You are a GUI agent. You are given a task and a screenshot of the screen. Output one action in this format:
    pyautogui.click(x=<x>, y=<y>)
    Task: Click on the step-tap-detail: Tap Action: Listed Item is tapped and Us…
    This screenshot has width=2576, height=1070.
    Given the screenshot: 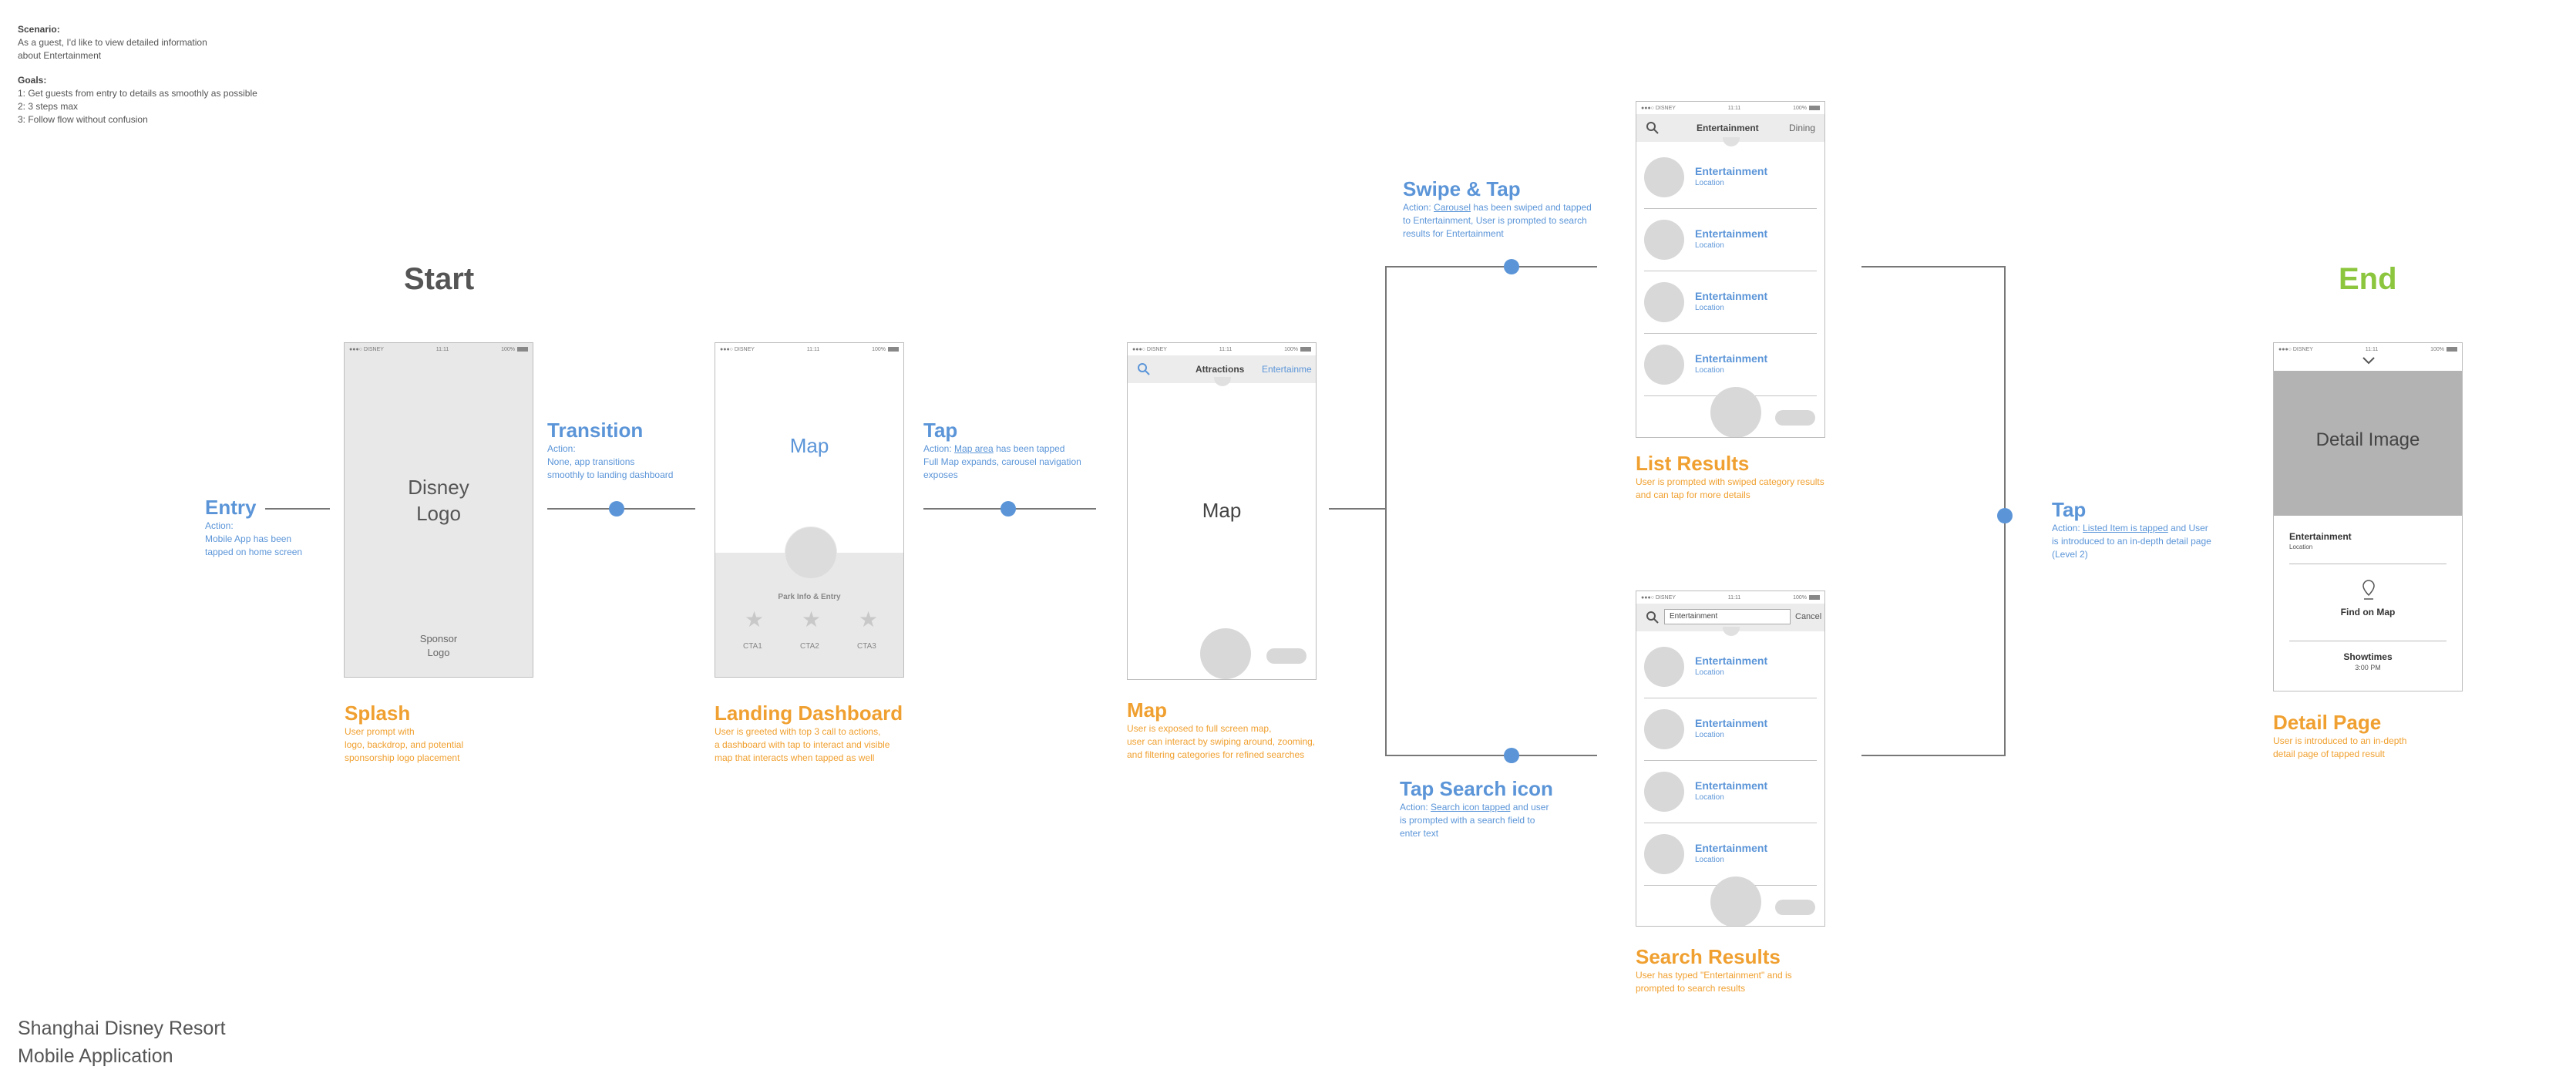 What is the action you would take?
    pyautogui.click(x=2131, y=529)
    